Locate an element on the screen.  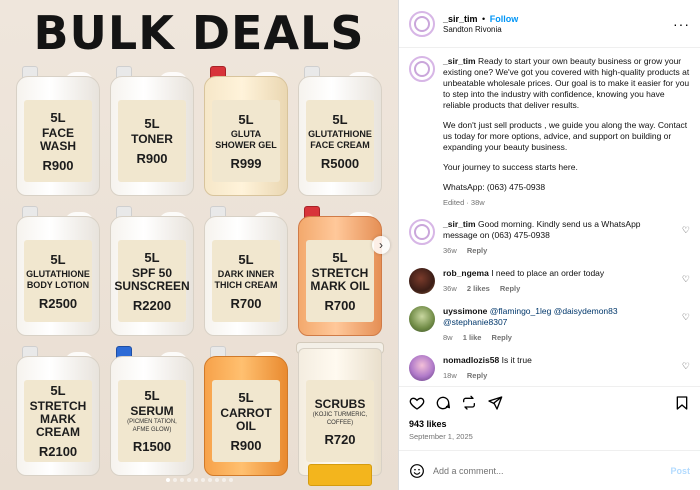
repost-icon is located at coordinates (469, 403).